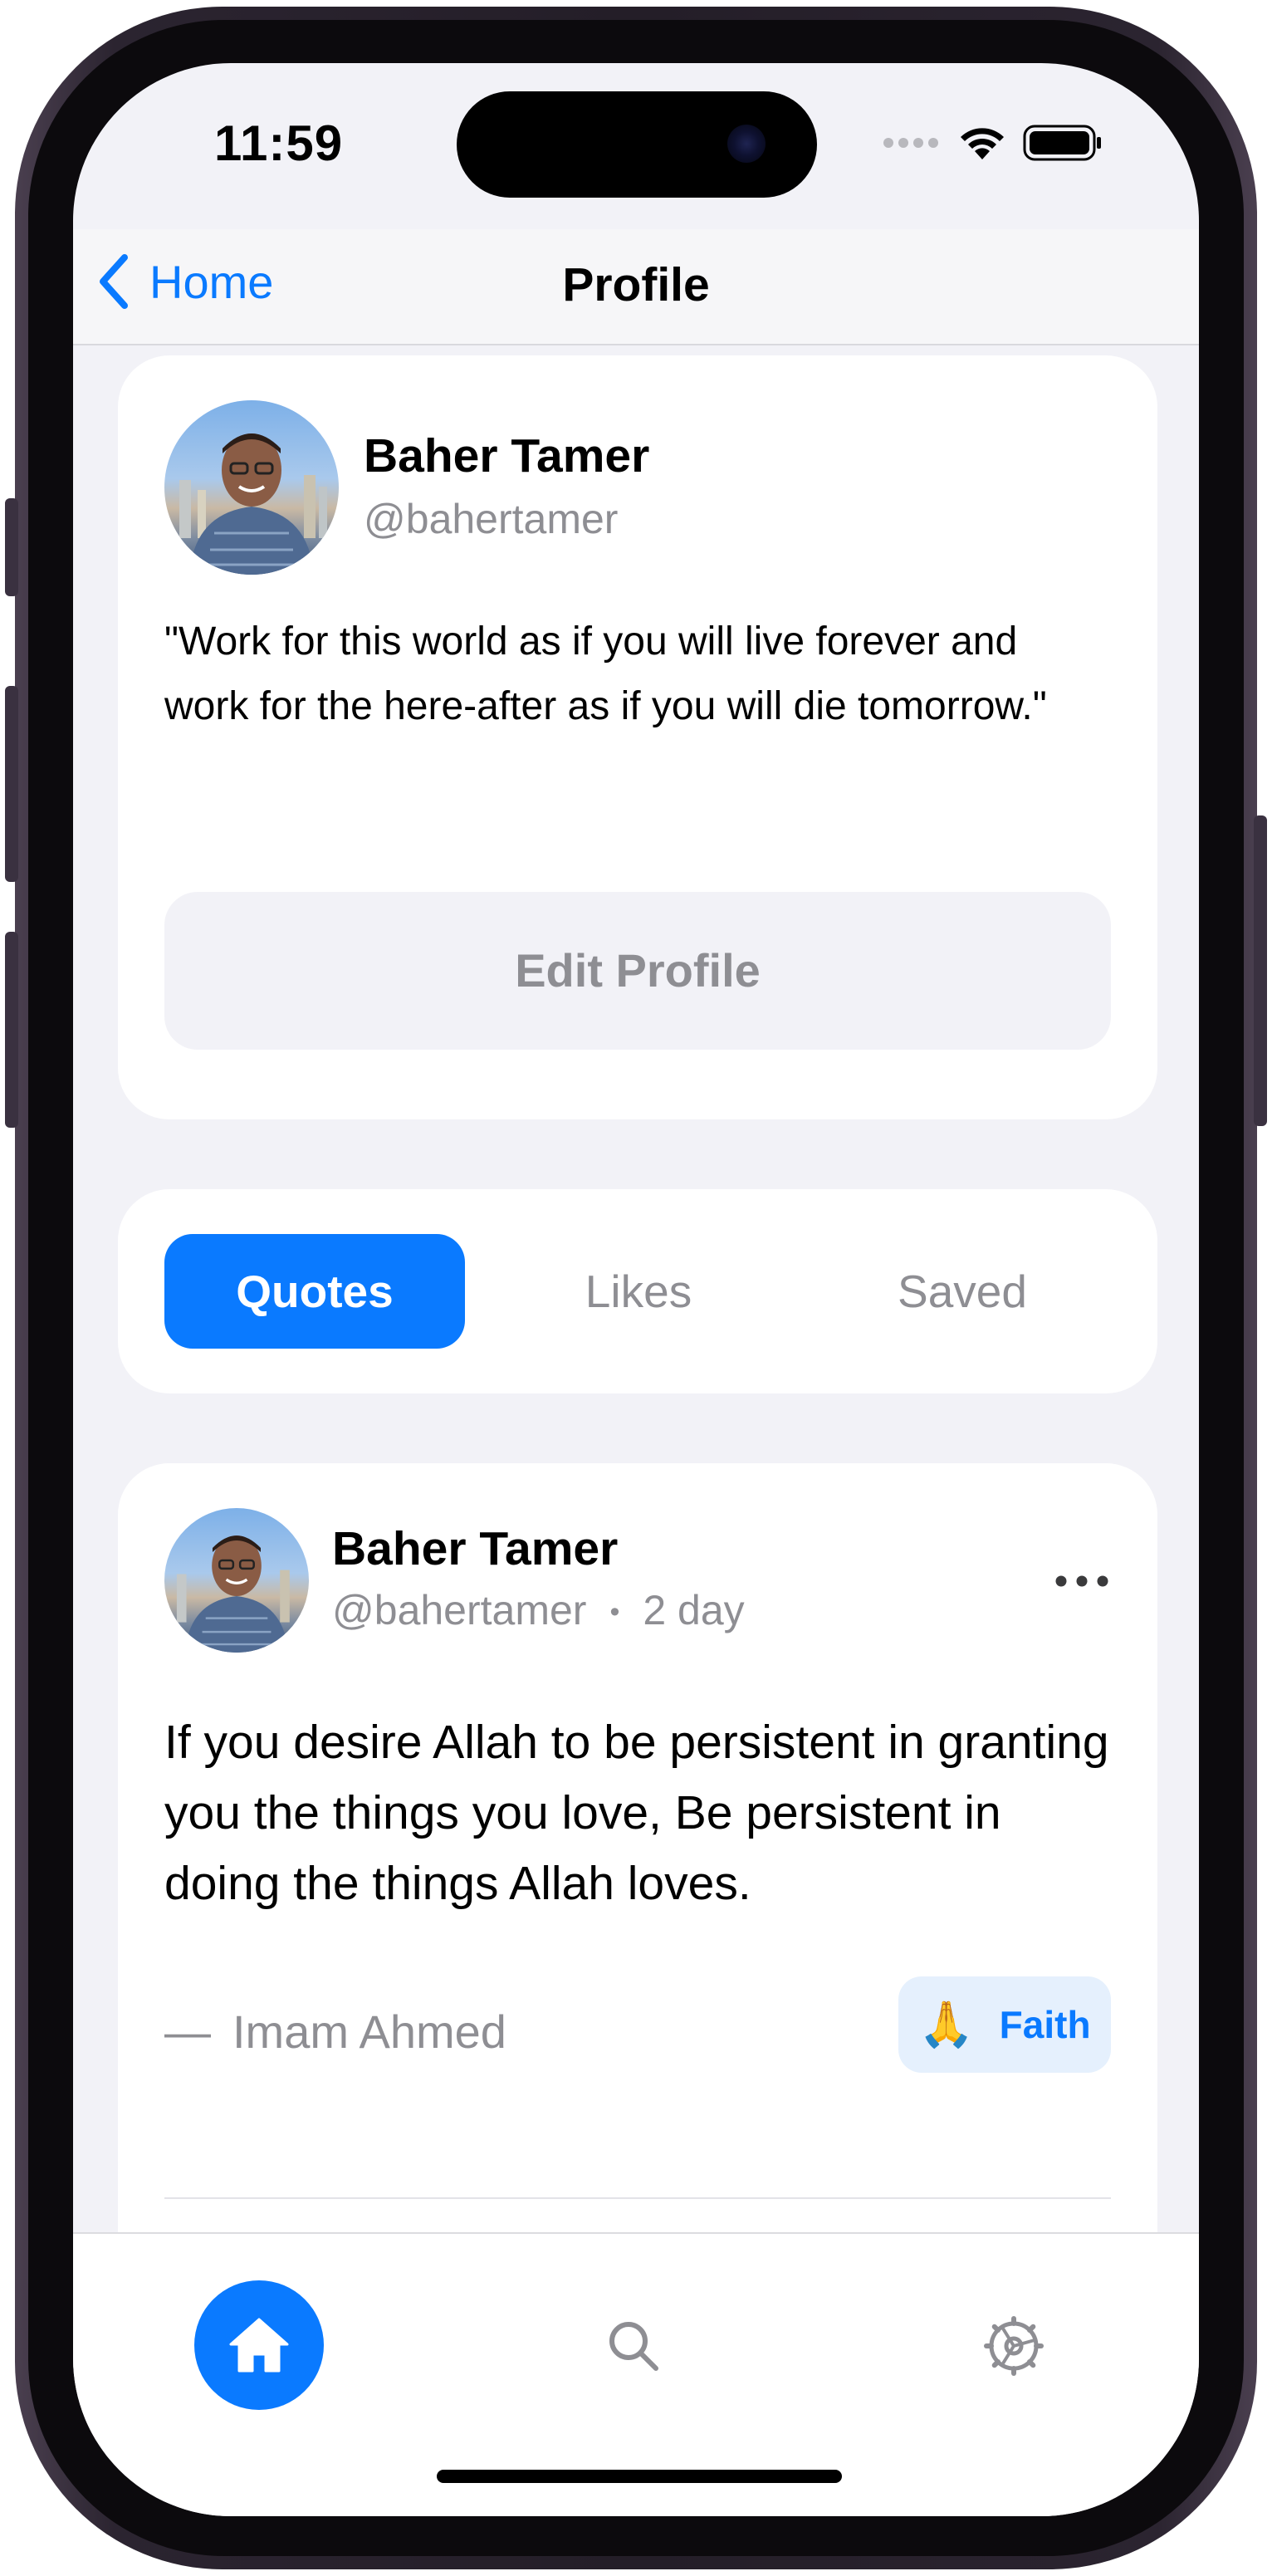 The height and width of the screenshot is (2576, 1272). What do you see at coordinates (694, 1610) in the screenshot?
I see `post-time: 2 day` at bounding box center [694, 1610].